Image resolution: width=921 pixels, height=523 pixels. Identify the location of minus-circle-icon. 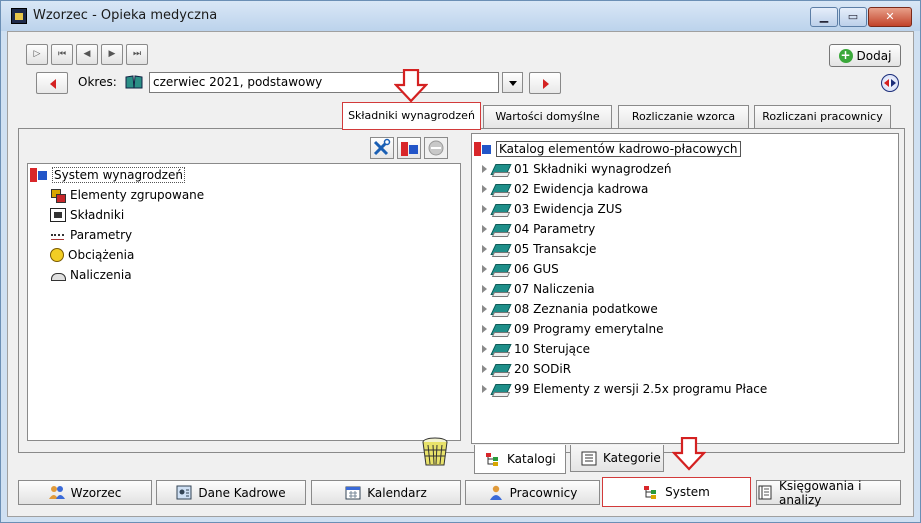
(436, 148).